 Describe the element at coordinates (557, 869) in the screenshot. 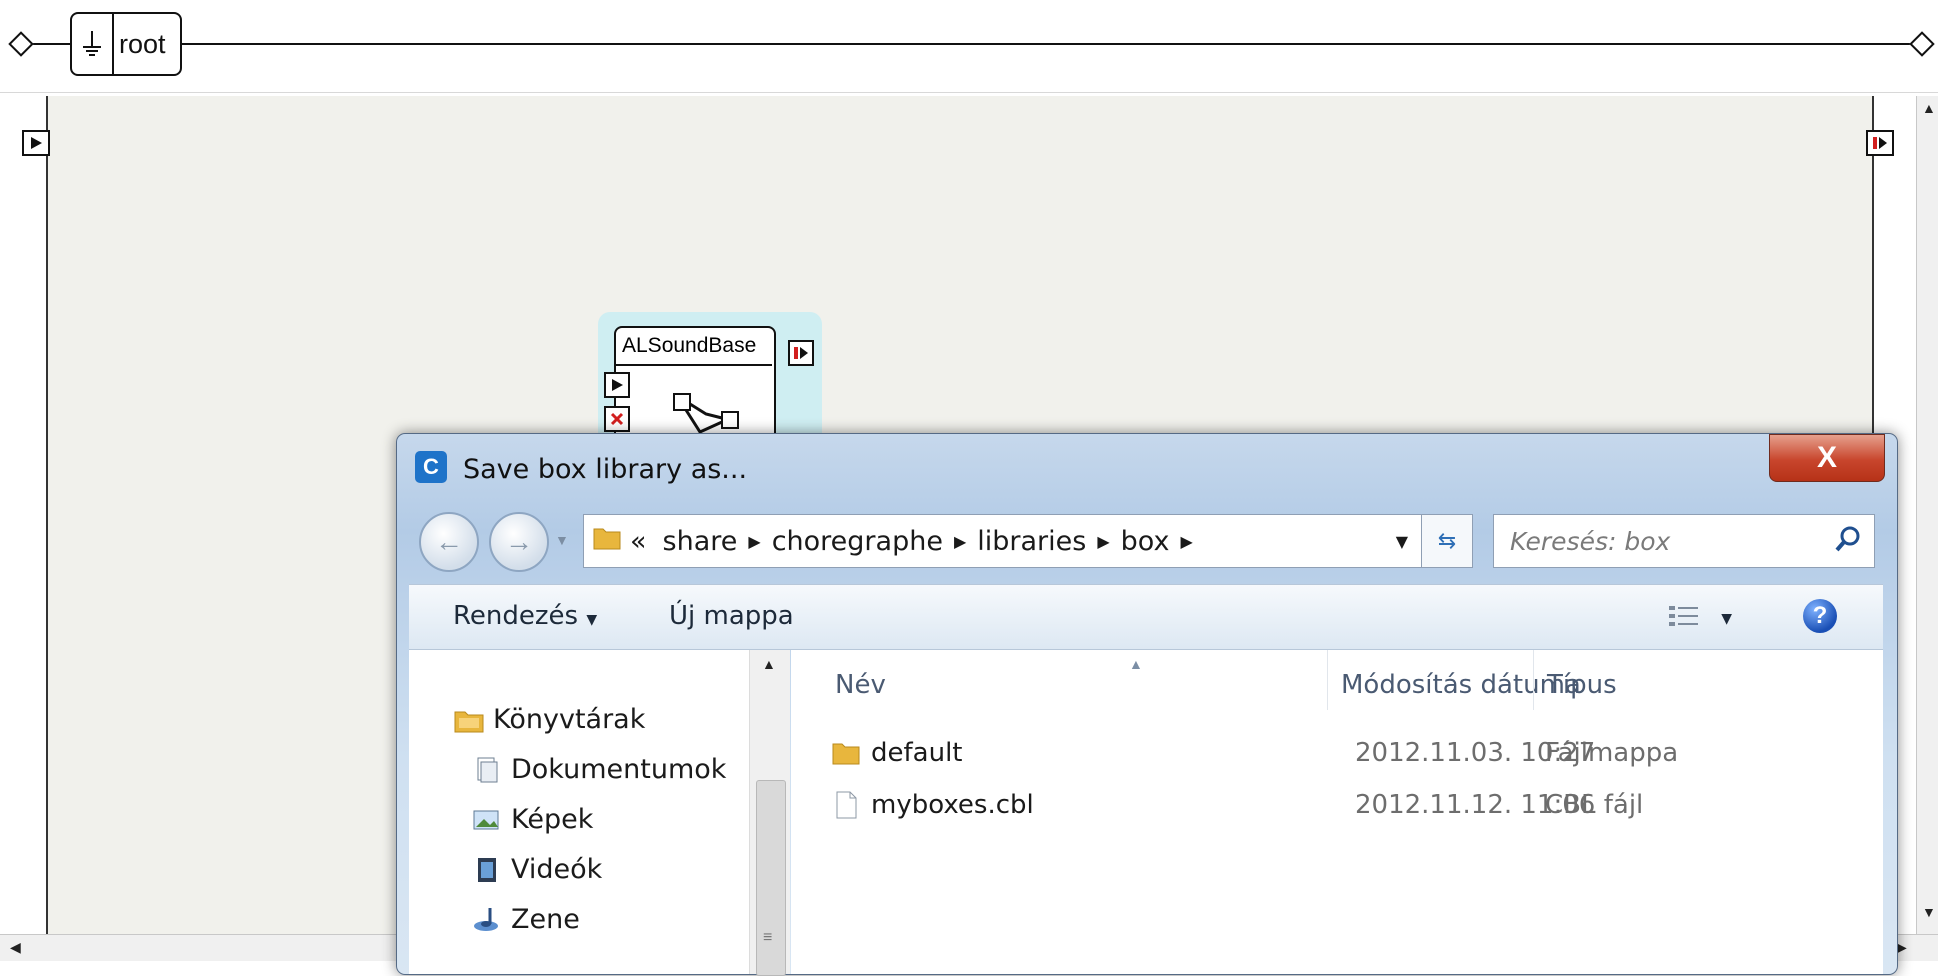

I see `nav-item-label: Videók` at that location.